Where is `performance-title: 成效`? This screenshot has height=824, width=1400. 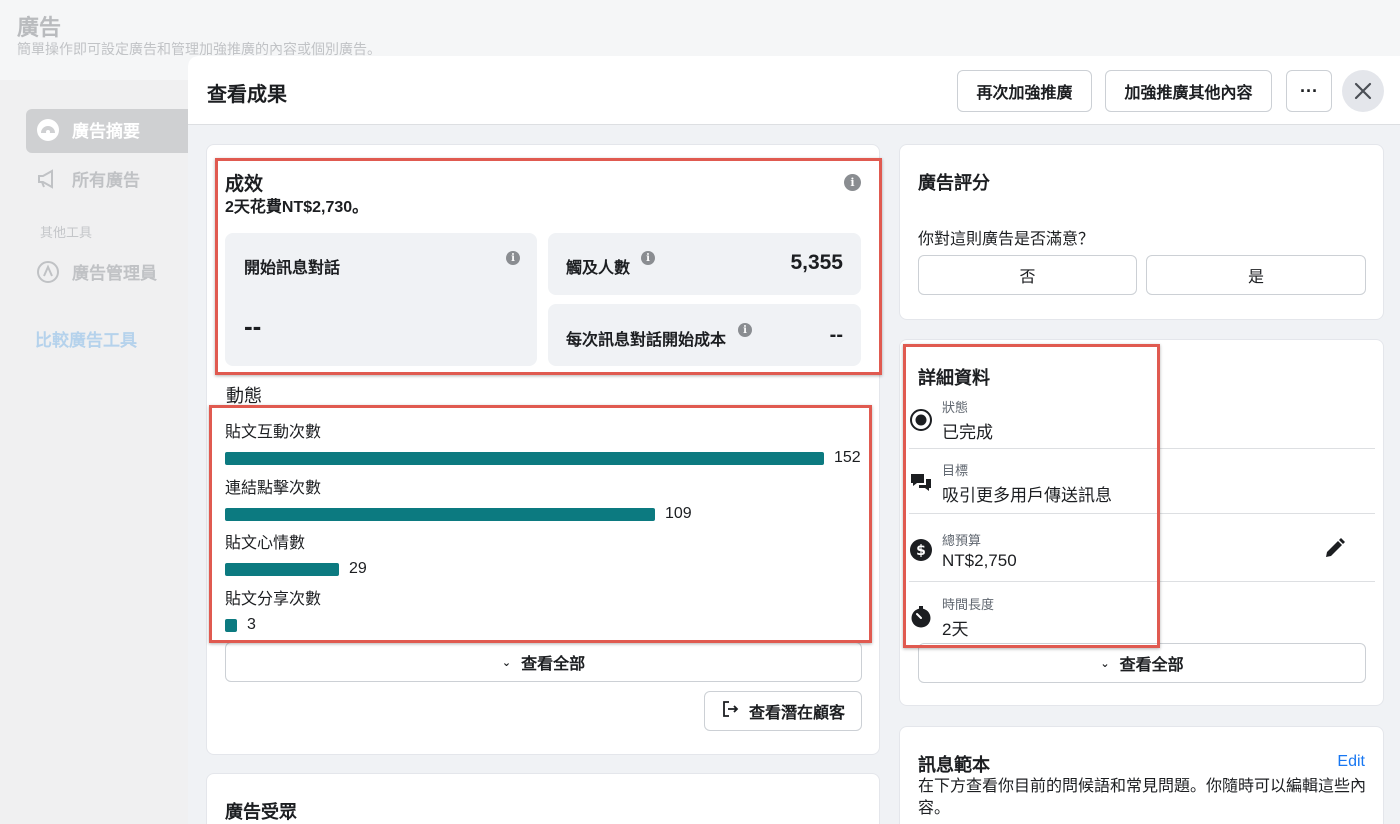 performance-title: 成效 is located at coordinates (244, 184).